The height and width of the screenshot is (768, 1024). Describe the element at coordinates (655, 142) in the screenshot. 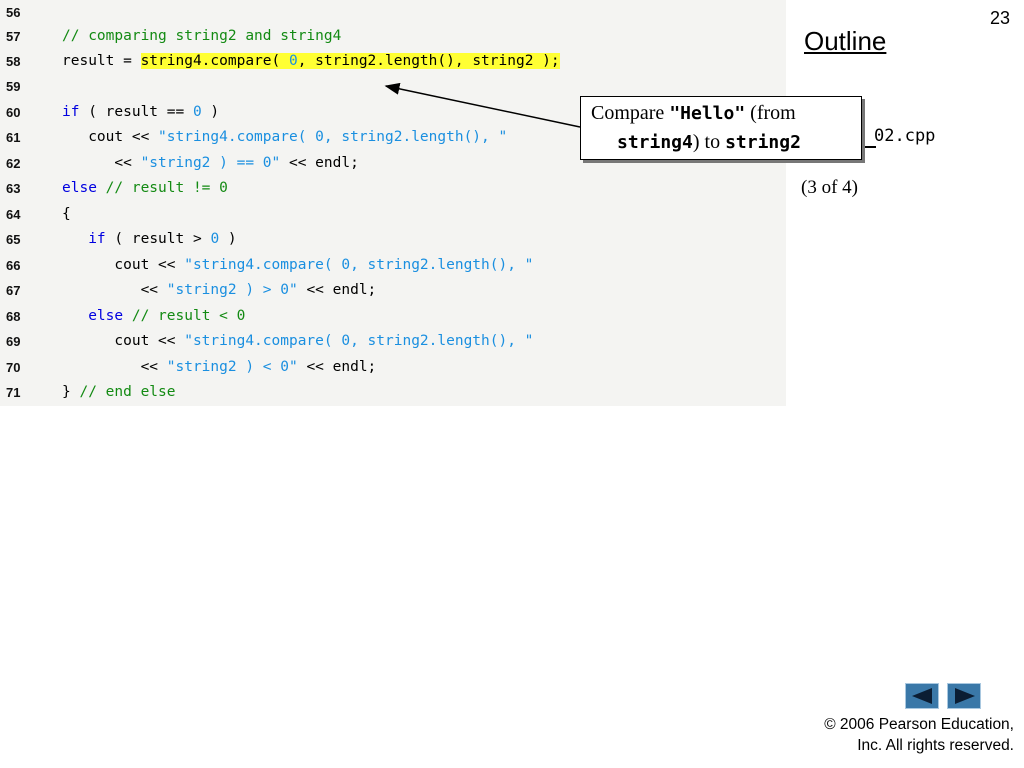

I see `callout-code: string4` at that location.